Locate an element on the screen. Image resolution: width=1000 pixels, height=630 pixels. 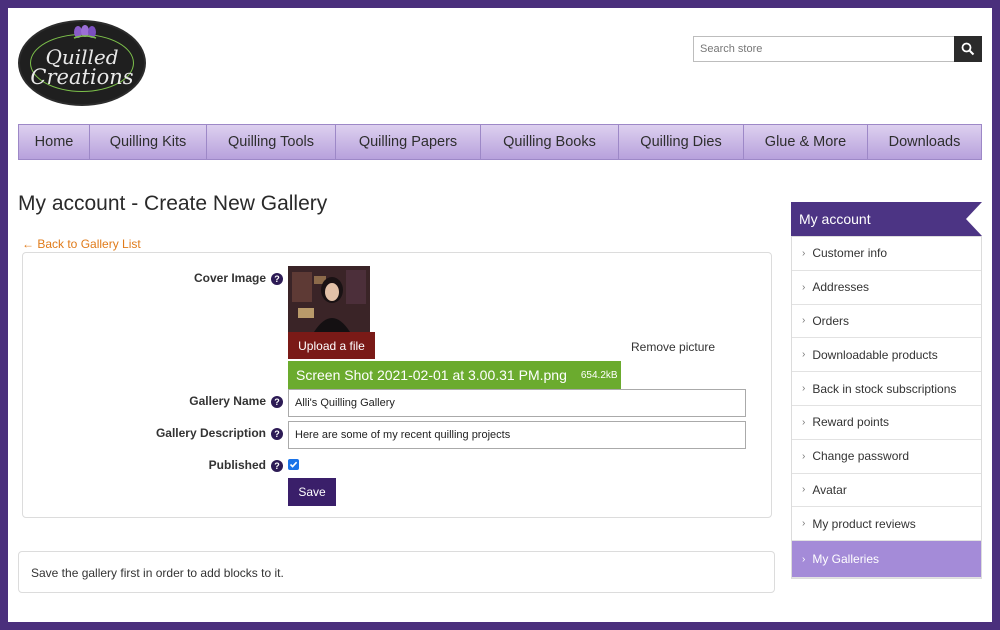
logo-text-line1: Quilled is located at coordinates (82, 56).